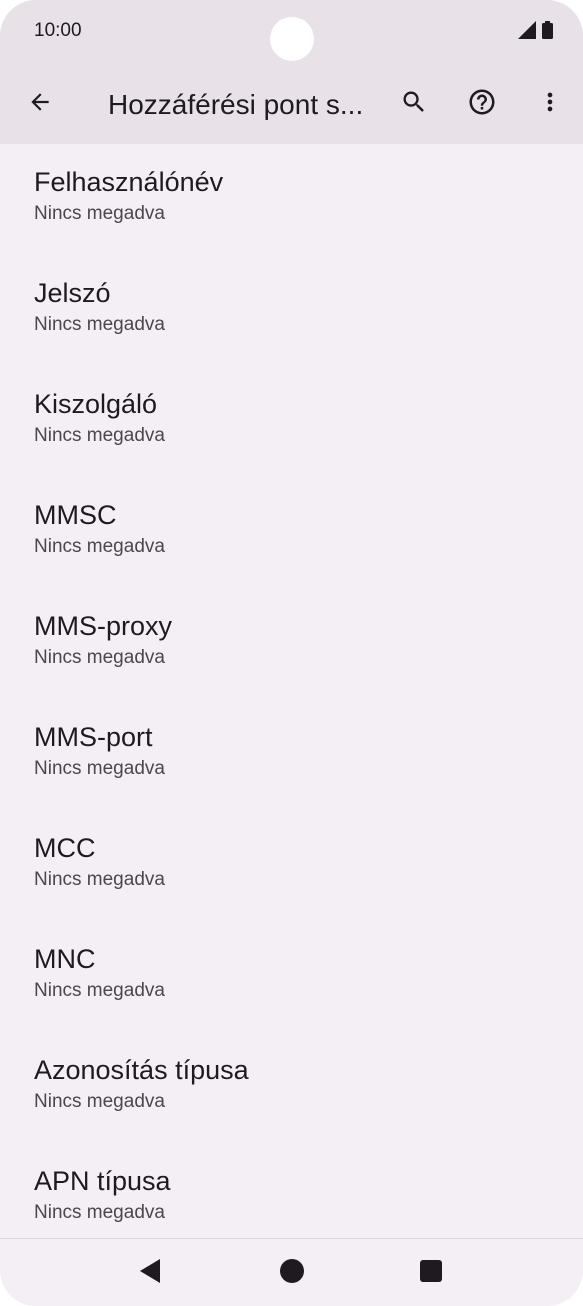  Describe the element at coordinates (291, 310) in the screenshot. I see `list-item-password: Jelszó Nincs megadva` at that location.